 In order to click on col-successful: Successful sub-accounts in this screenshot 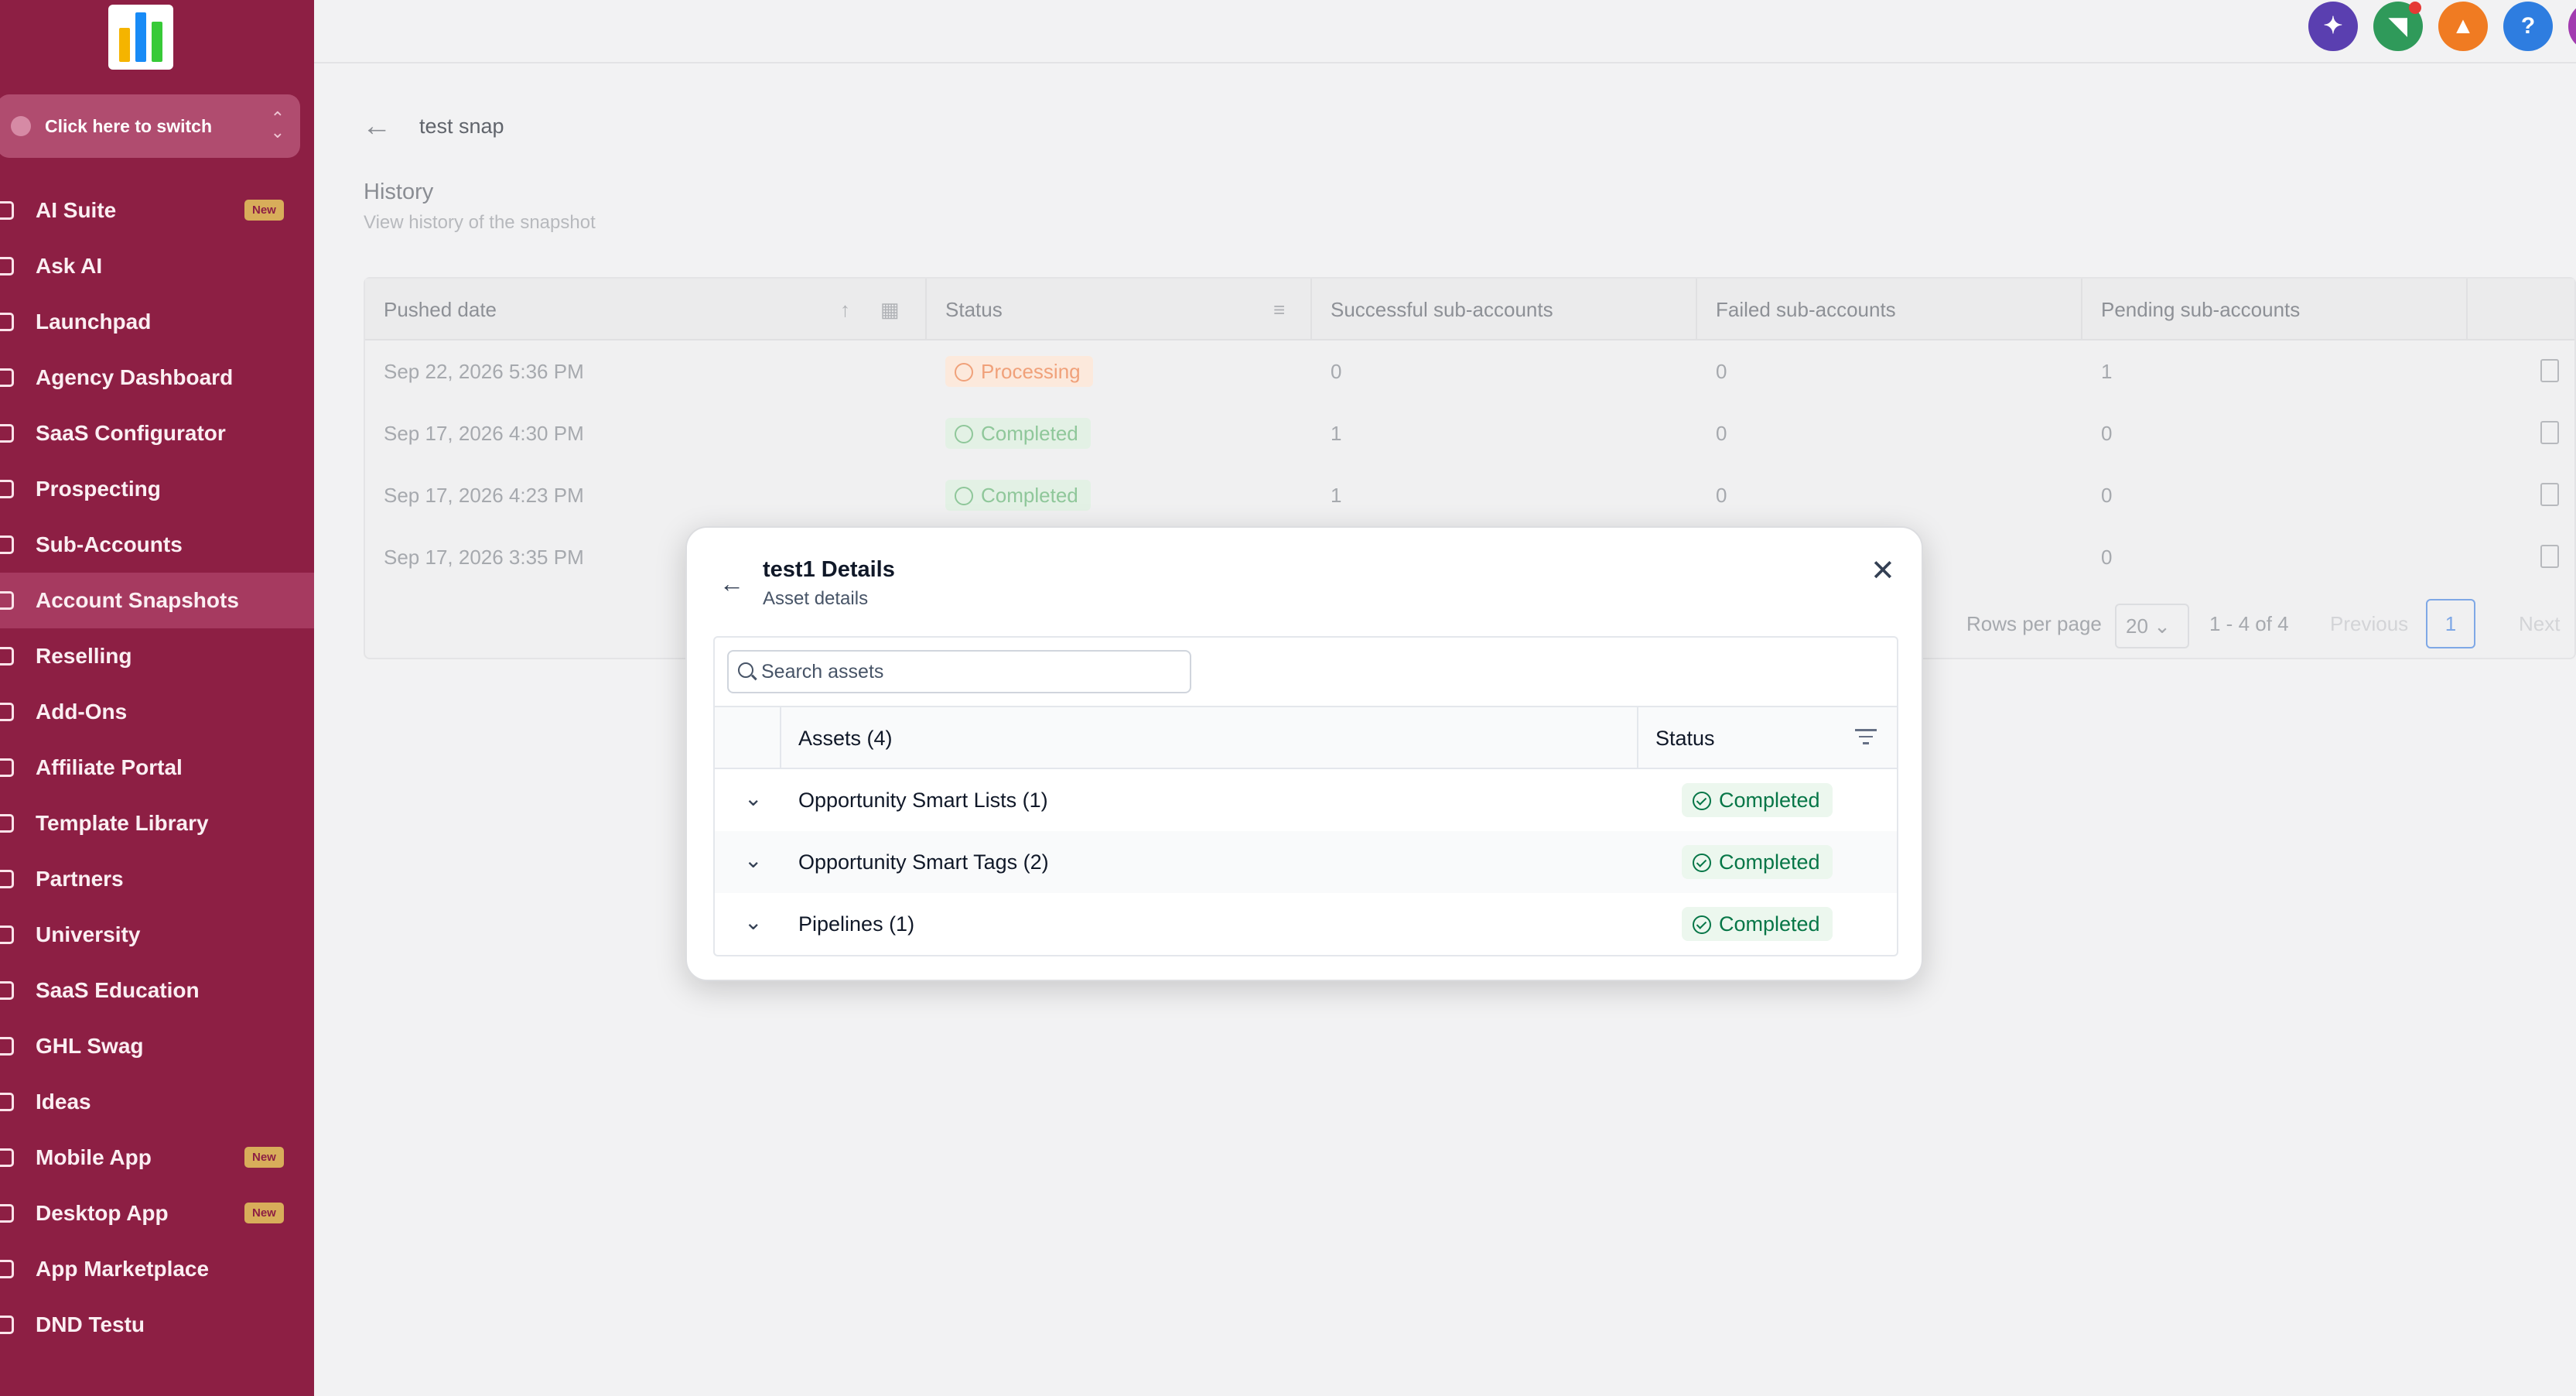, I will do `click(1504, 309)`.